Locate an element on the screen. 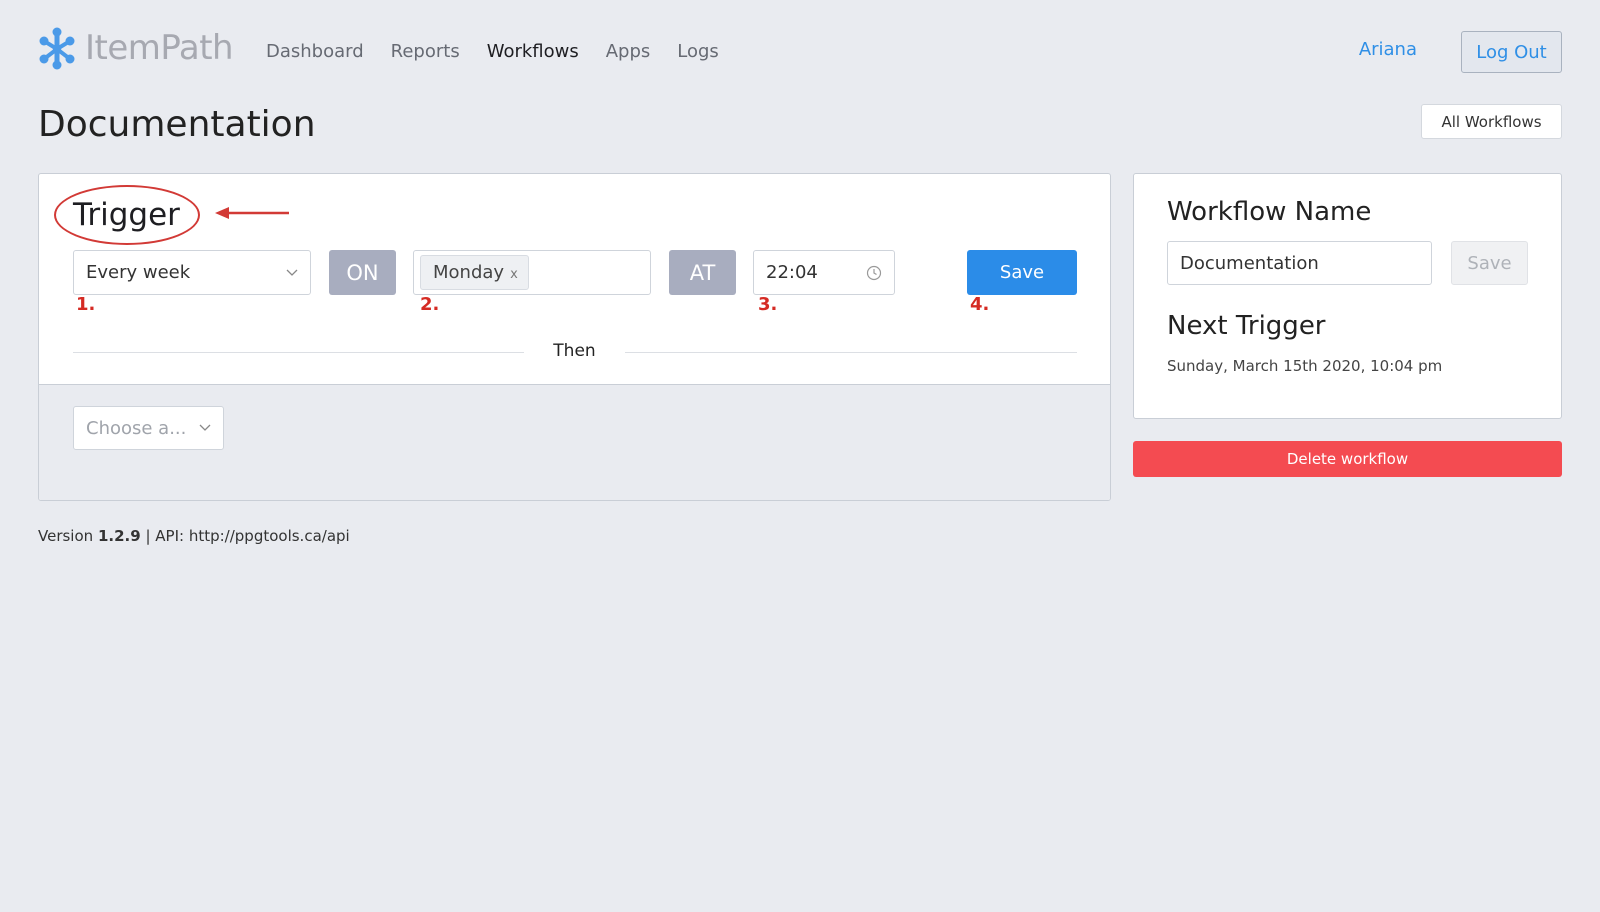 The height and width of the screenshot is (912, 1600). day-tag: Monday x is located at coordinates (474, 272).